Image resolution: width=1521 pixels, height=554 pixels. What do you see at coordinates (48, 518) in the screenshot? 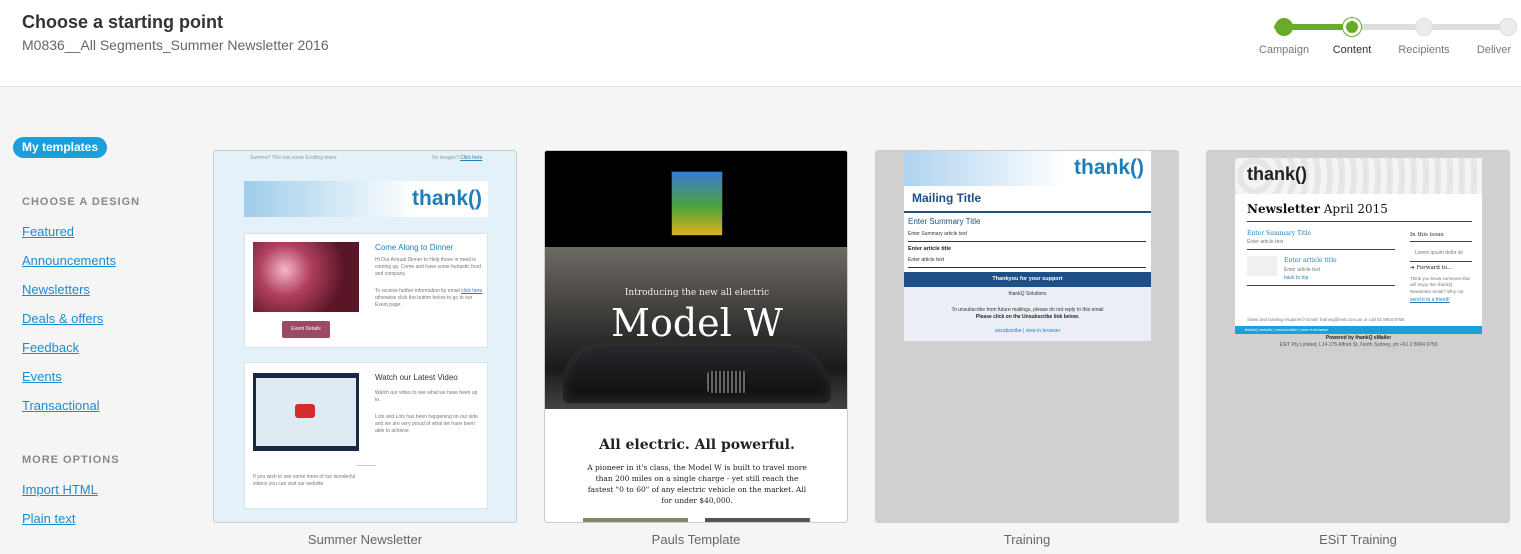
I see `option-link-plain-text: Plain text` at bounding box center [48, 518].